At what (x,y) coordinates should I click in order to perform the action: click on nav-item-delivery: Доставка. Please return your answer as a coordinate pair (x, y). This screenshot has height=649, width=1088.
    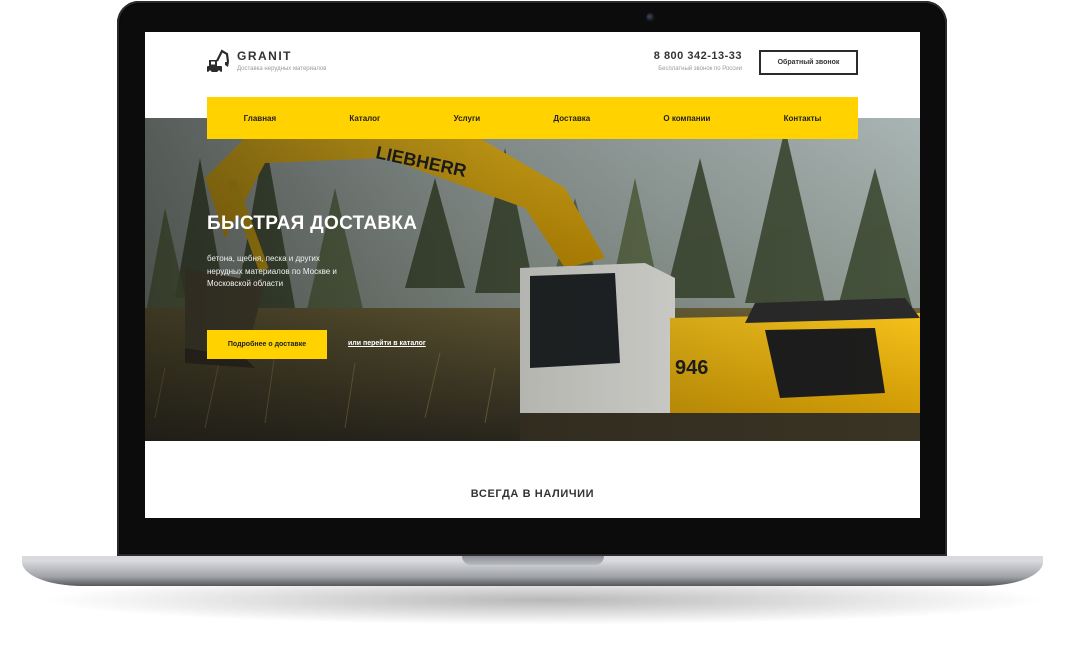
    Looking at the image, I should click on (571, 118).